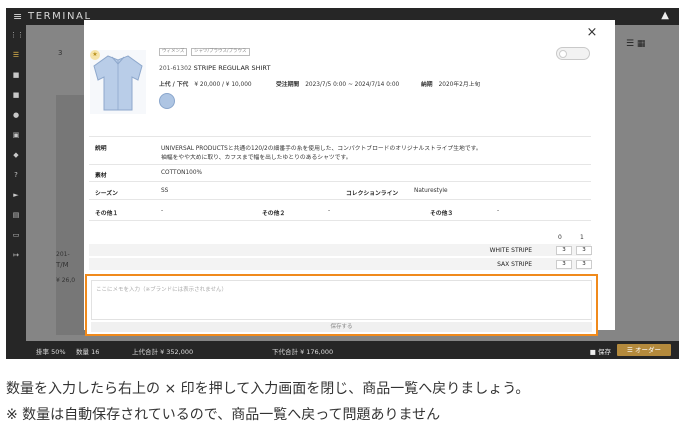 This screenshot has height=435, width=688. I want to click on material-label: 素材, so click(101, 176).